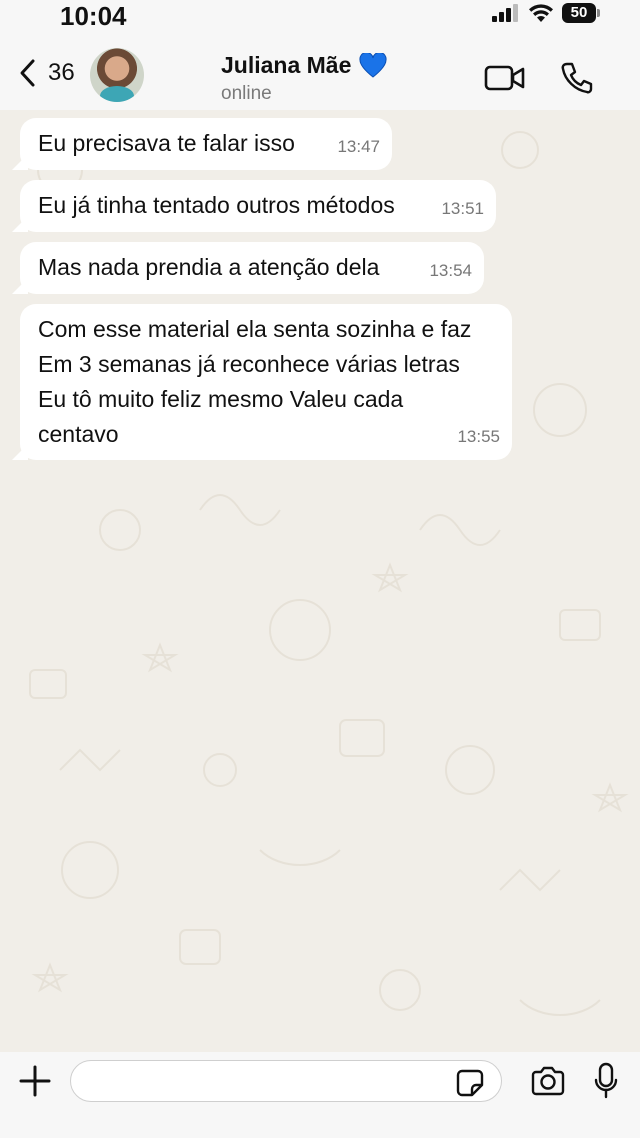 The width and height of the screenshot is (640, 1138). What do you see at coordinates (320, 16) in the screenshot?
I see `status-bar: 10:04 50` at bounding box center [320, 16].